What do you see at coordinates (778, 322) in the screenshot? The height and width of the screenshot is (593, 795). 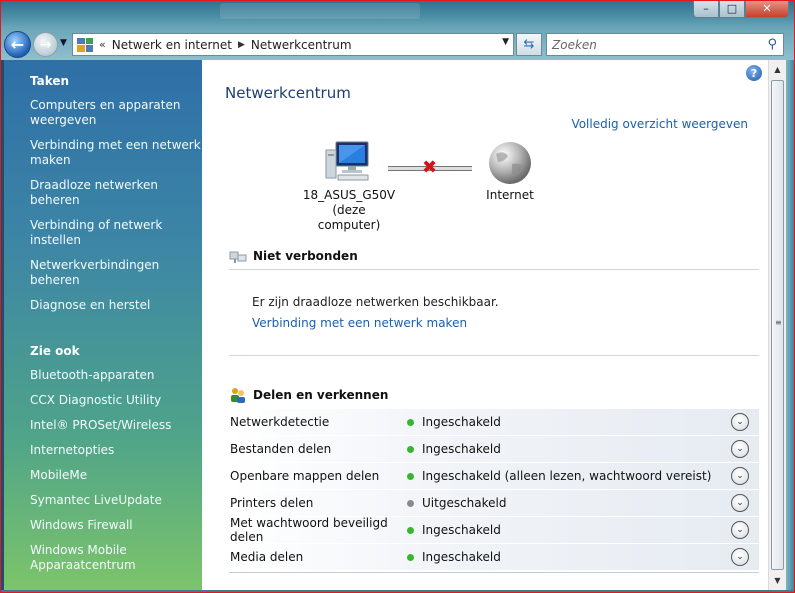 I see `scrollbar-grip-icon: ≡` at bounding box center [778, 322].